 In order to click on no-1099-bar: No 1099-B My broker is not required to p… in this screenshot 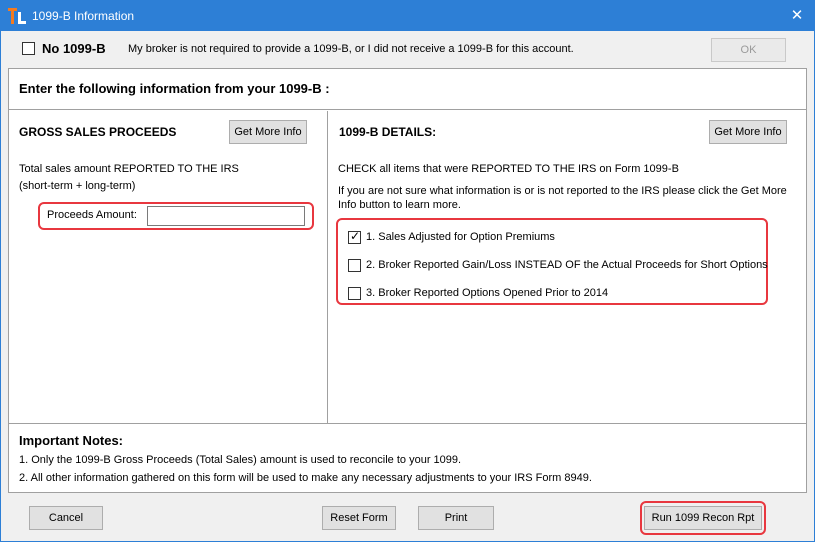, I will do `click(407, 49)`.